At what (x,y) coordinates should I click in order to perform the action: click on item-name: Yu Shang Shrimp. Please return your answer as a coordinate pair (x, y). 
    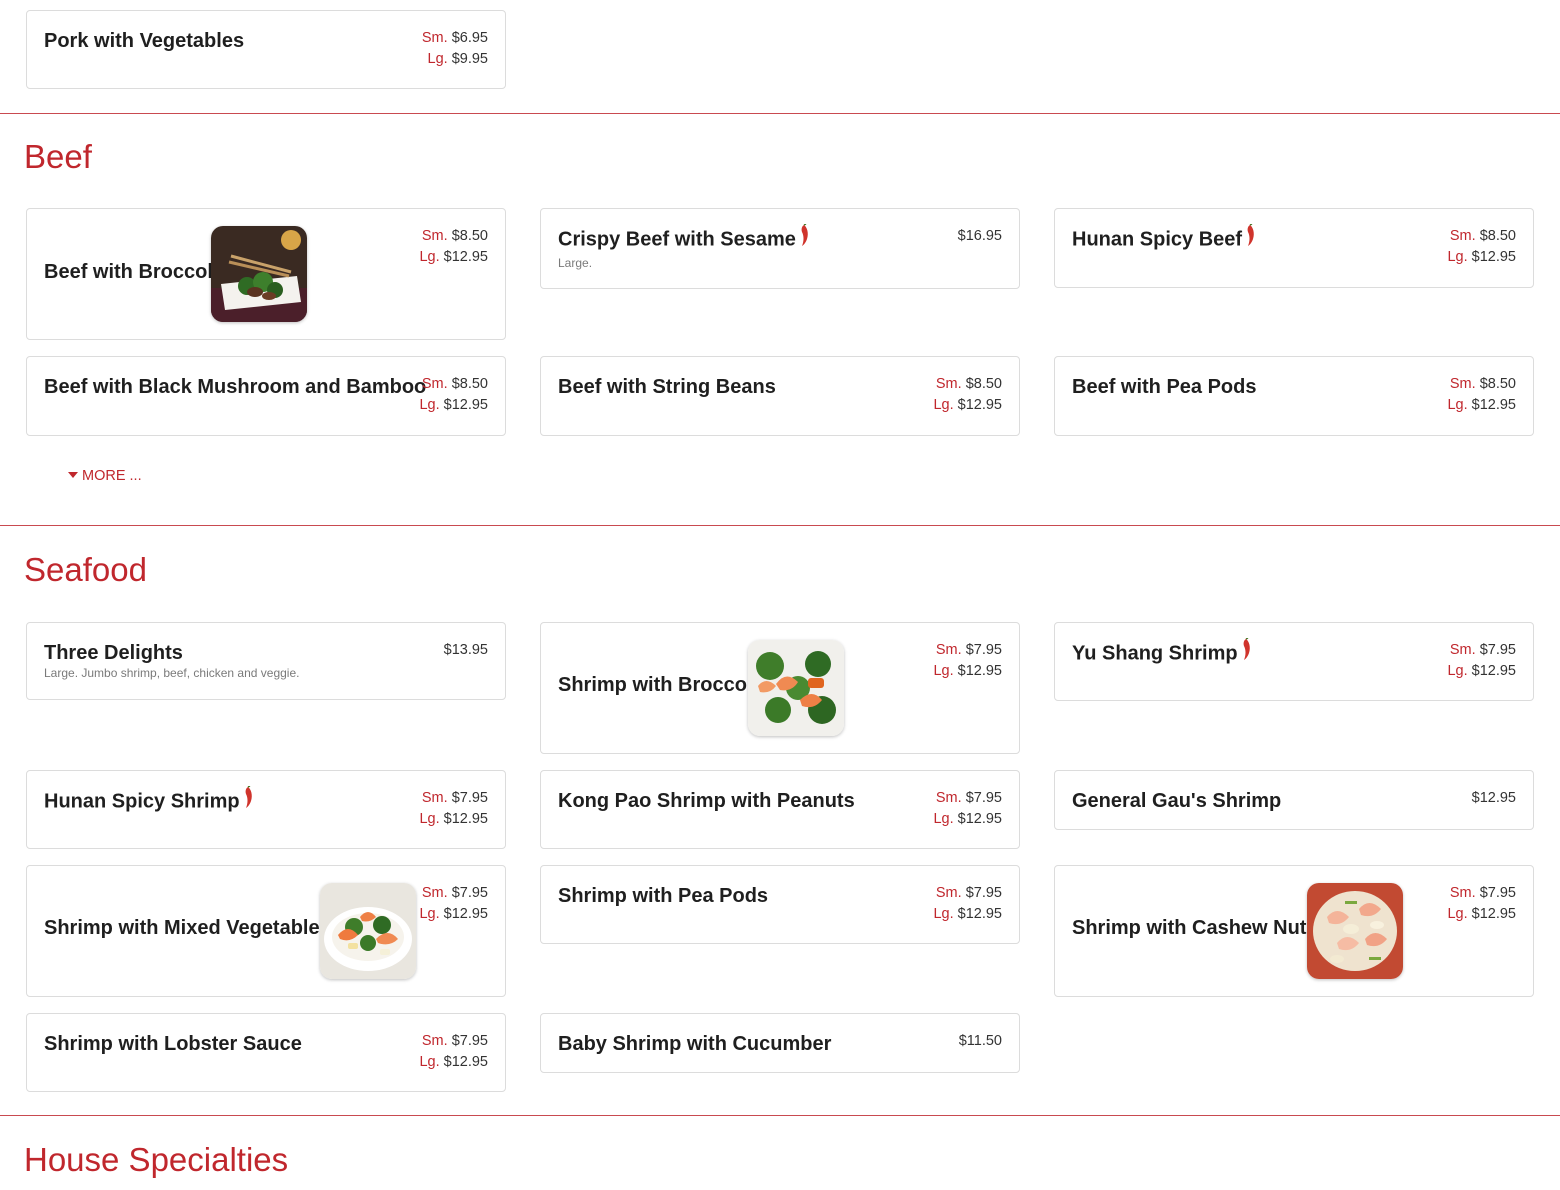
    Looking at the image, I should click on (1162, 651).